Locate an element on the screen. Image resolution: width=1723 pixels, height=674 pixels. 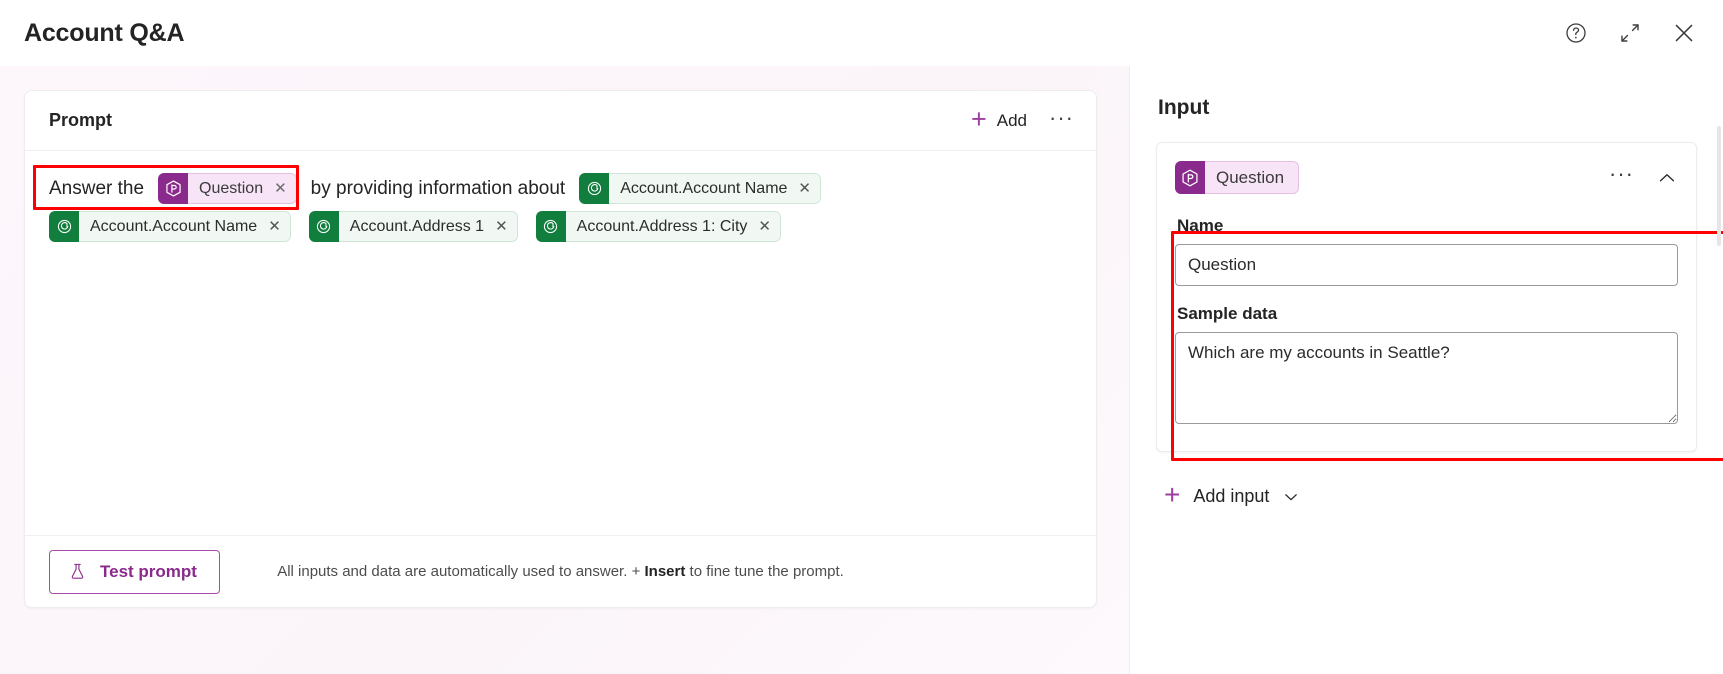
chevron-down-icon is located at coordinates (1291, 497).